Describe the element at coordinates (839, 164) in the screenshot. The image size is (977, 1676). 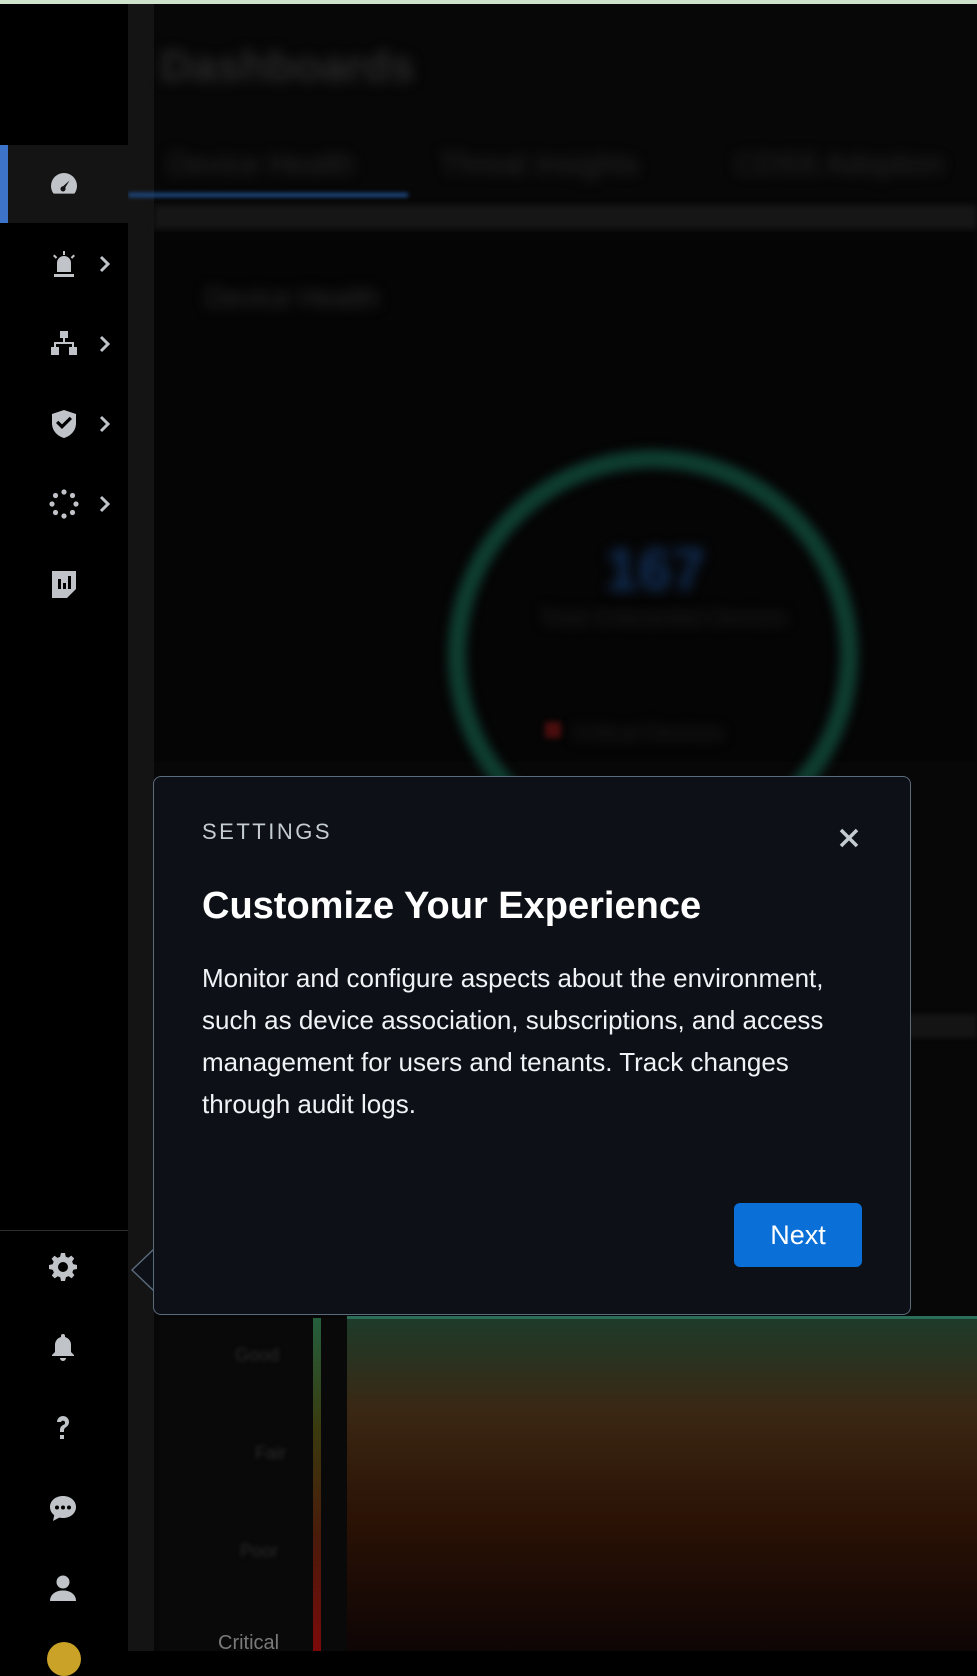
I see `tab-cdss-adoption: CDSS Adoption` at that location.